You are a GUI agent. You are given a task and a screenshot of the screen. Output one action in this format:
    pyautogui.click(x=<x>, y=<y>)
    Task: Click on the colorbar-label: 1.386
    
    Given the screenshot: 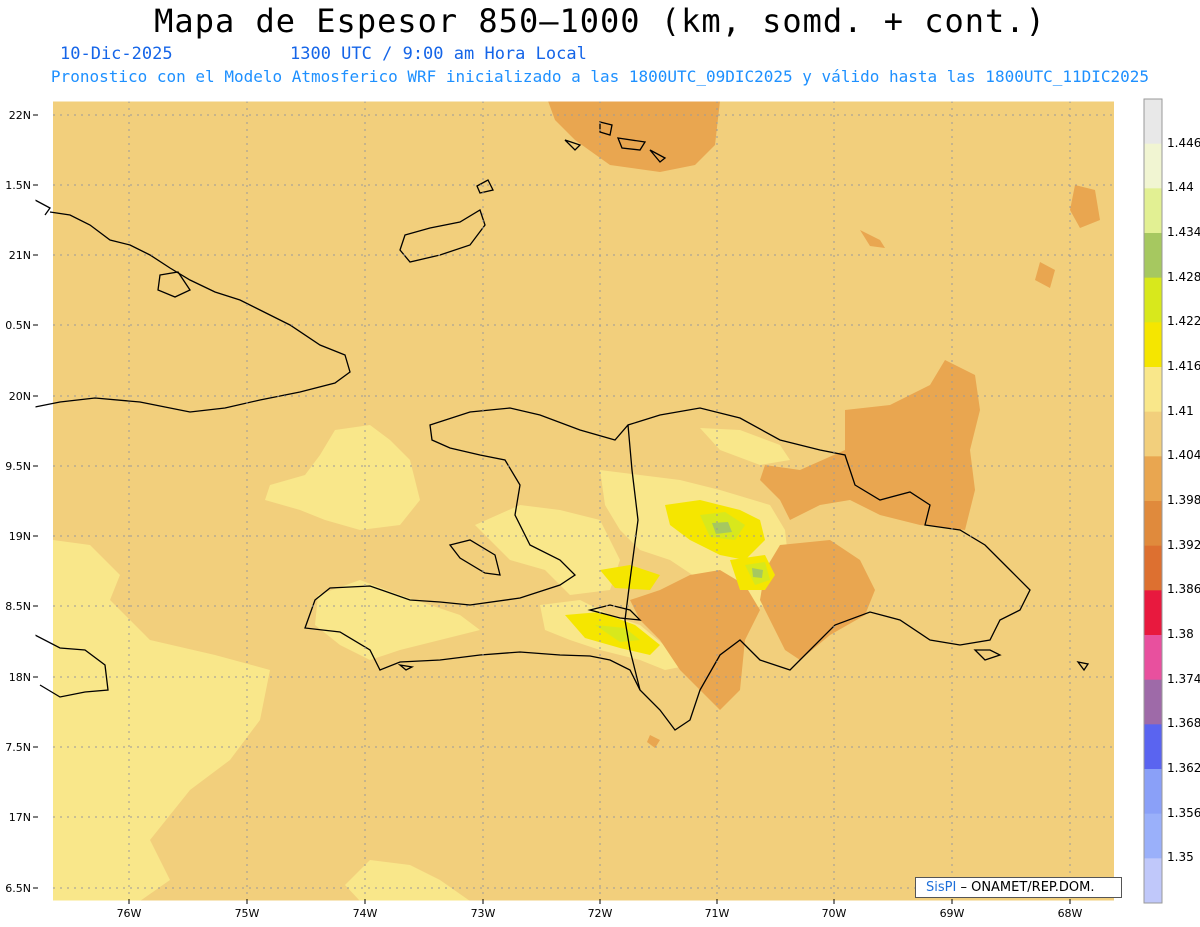 What is the action you would take?
    pyautogui.click(x=1183, y=589)
    